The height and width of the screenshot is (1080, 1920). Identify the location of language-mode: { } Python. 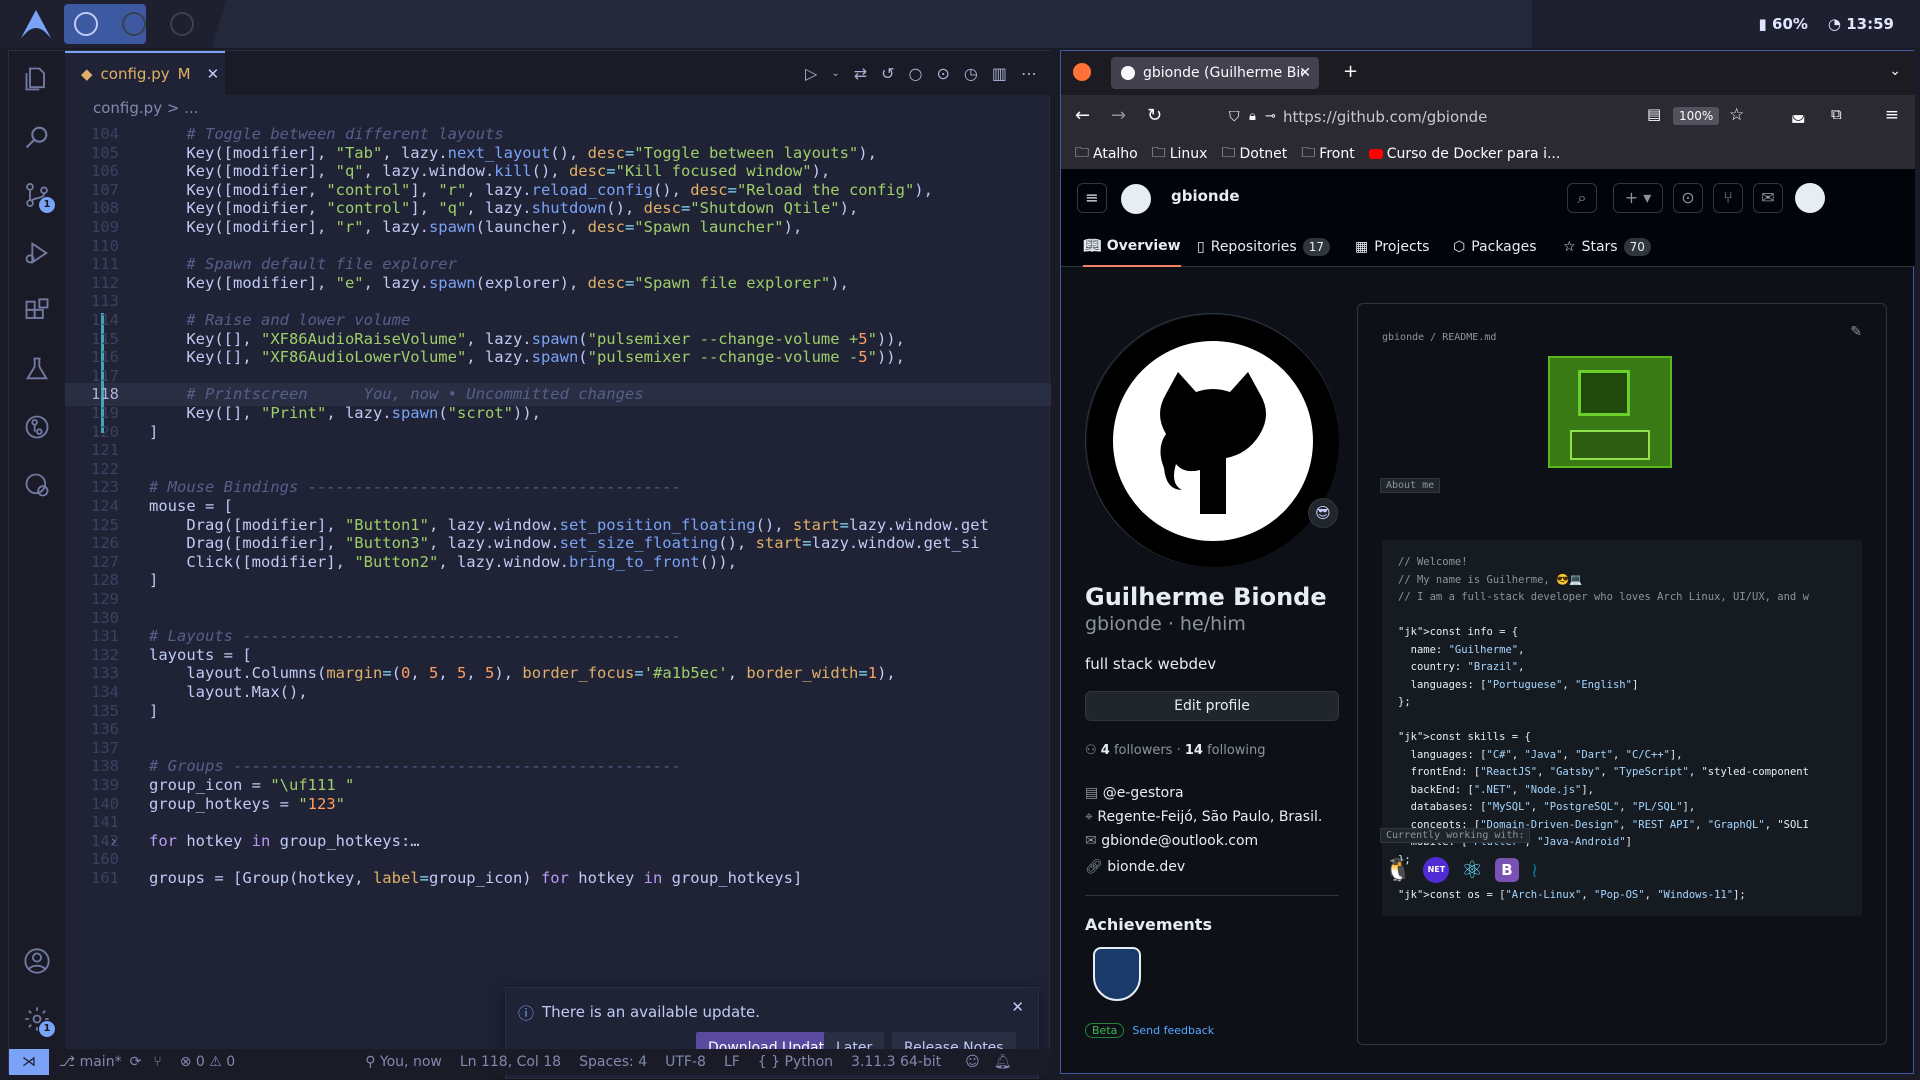
(795, 1062).